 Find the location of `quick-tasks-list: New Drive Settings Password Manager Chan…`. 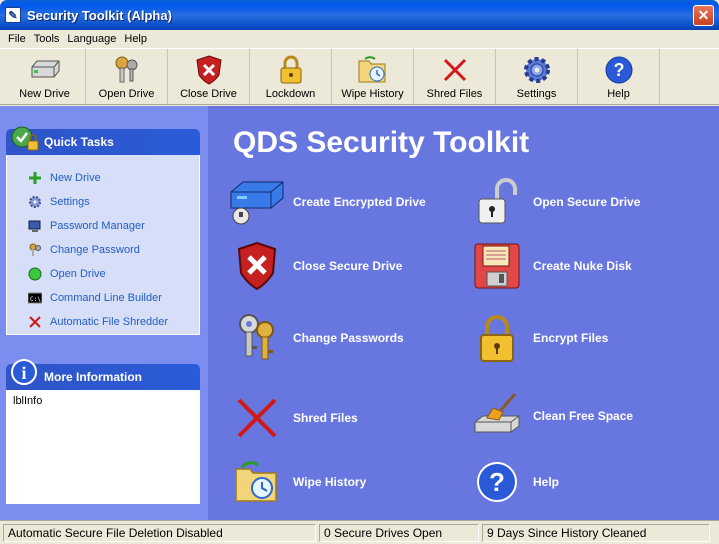

quick-tasks-list: New Drive Settings Password Manager Chan… is located at coordinates (103, 245).